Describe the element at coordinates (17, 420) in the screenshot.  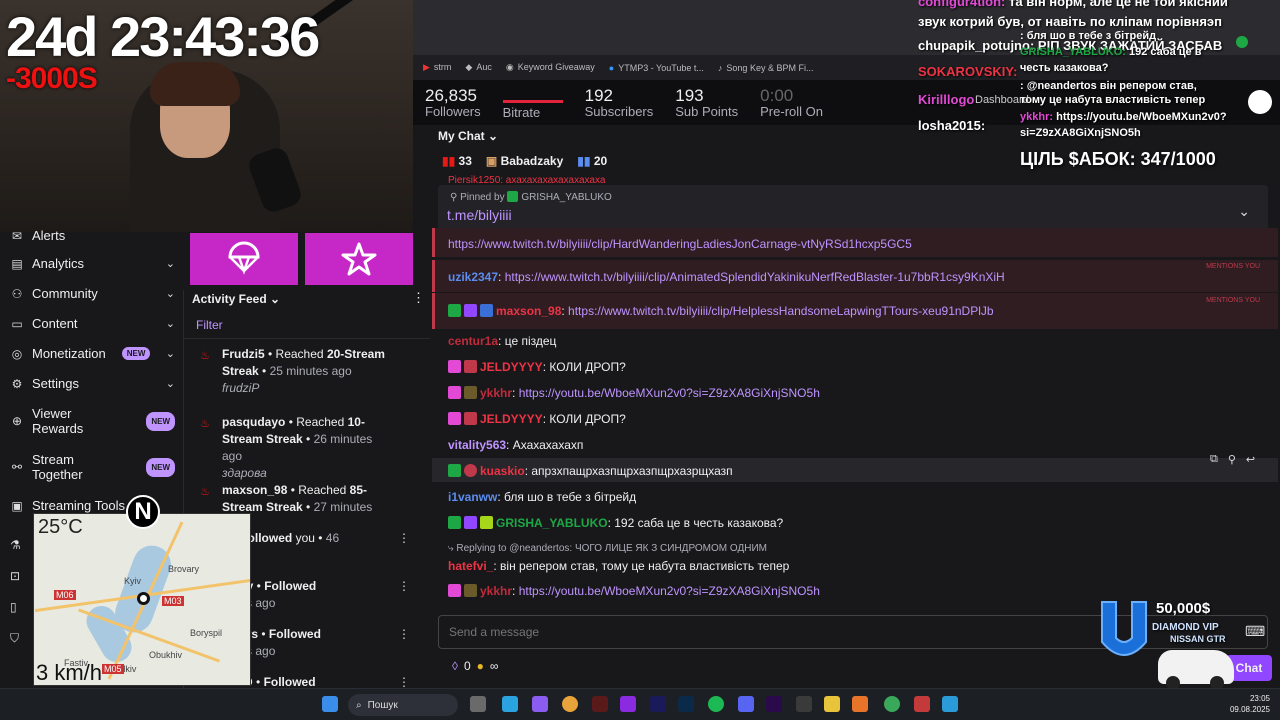
I see `rewards-icon: ⊕` at that location.